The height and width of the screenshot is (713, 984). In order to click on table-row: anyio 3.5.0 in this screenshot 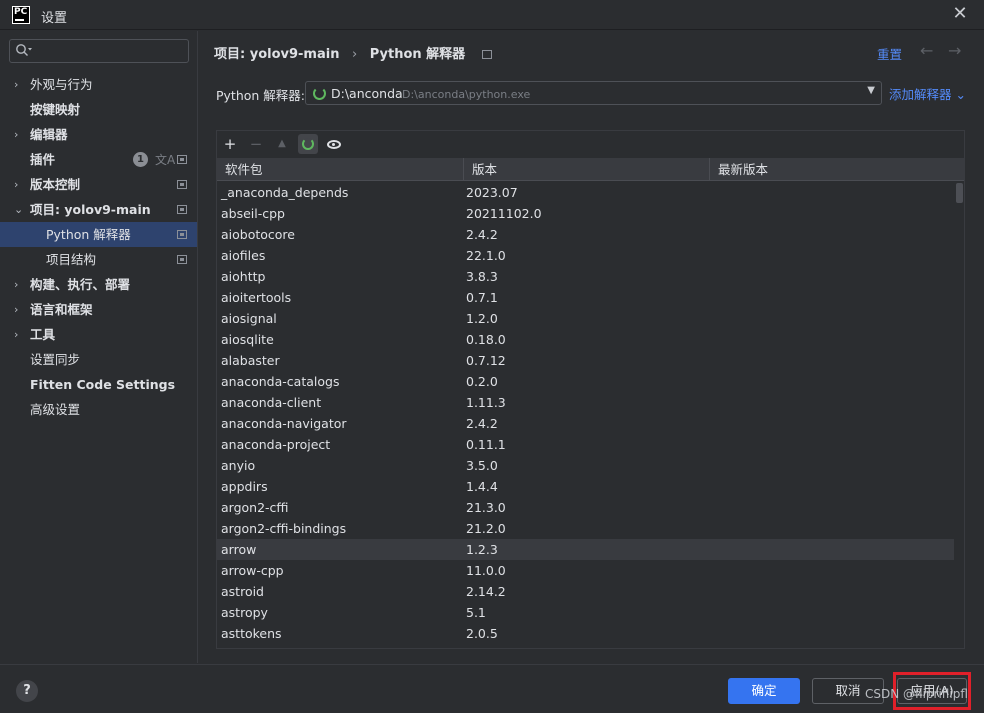, I will do `click(585, 465)`.